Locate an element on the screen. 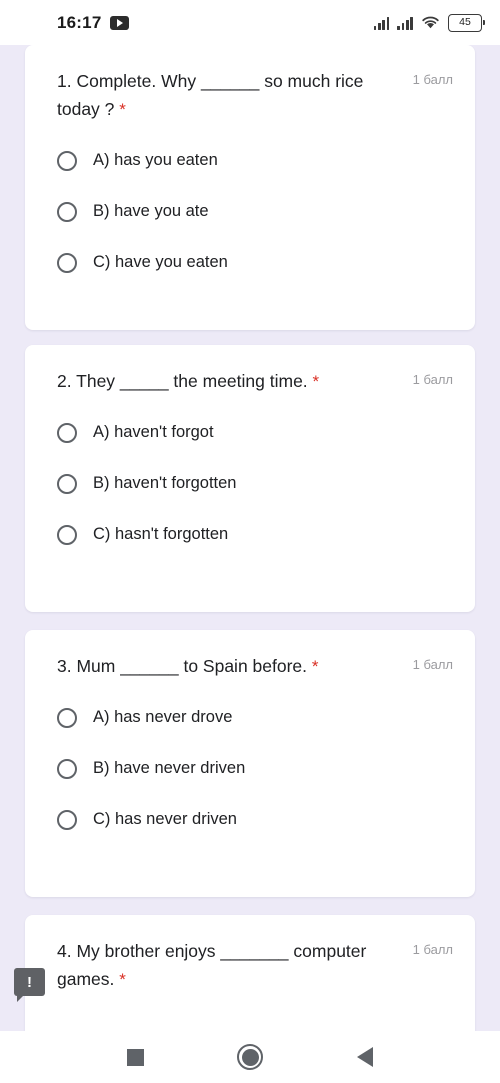  question-points-4: 1 балл is located at coordinates (432, 949).